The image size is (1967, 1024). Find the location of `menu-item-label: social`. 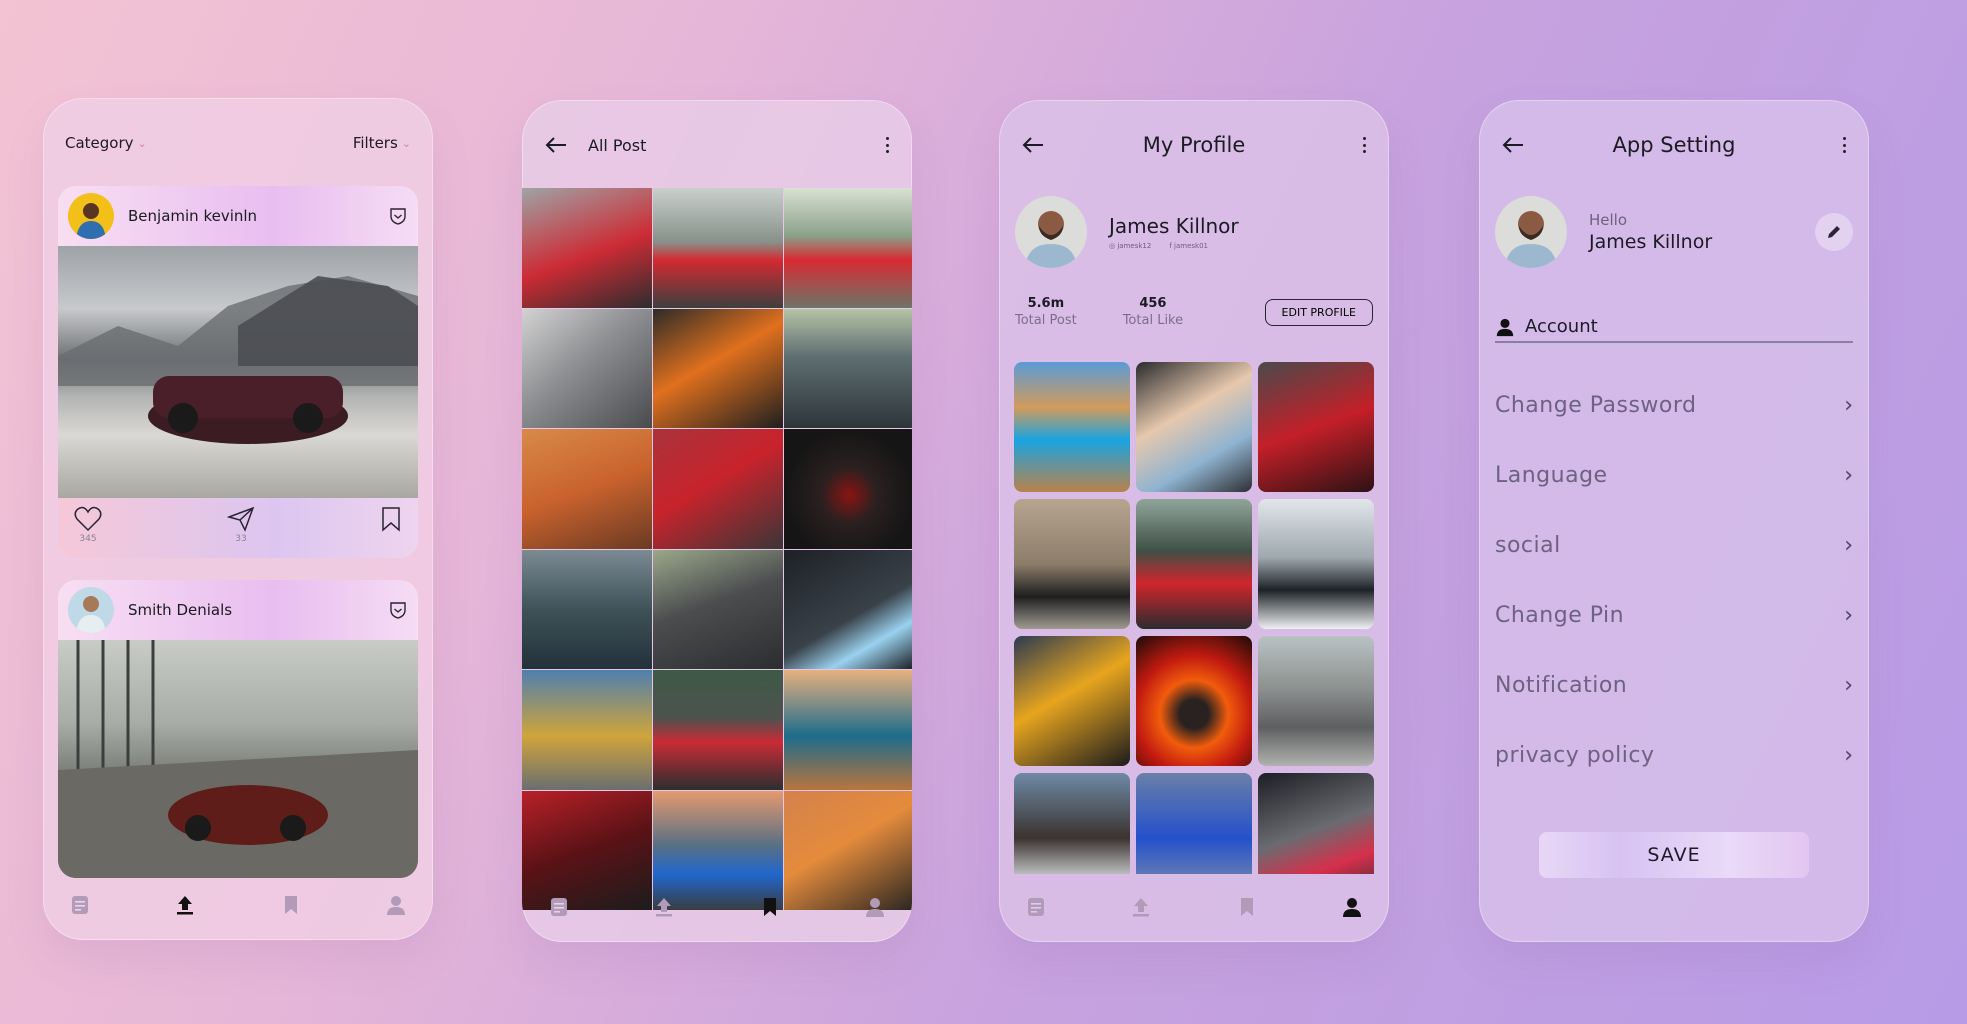

menu-item-label: social is located at coordinates (1528, 545).